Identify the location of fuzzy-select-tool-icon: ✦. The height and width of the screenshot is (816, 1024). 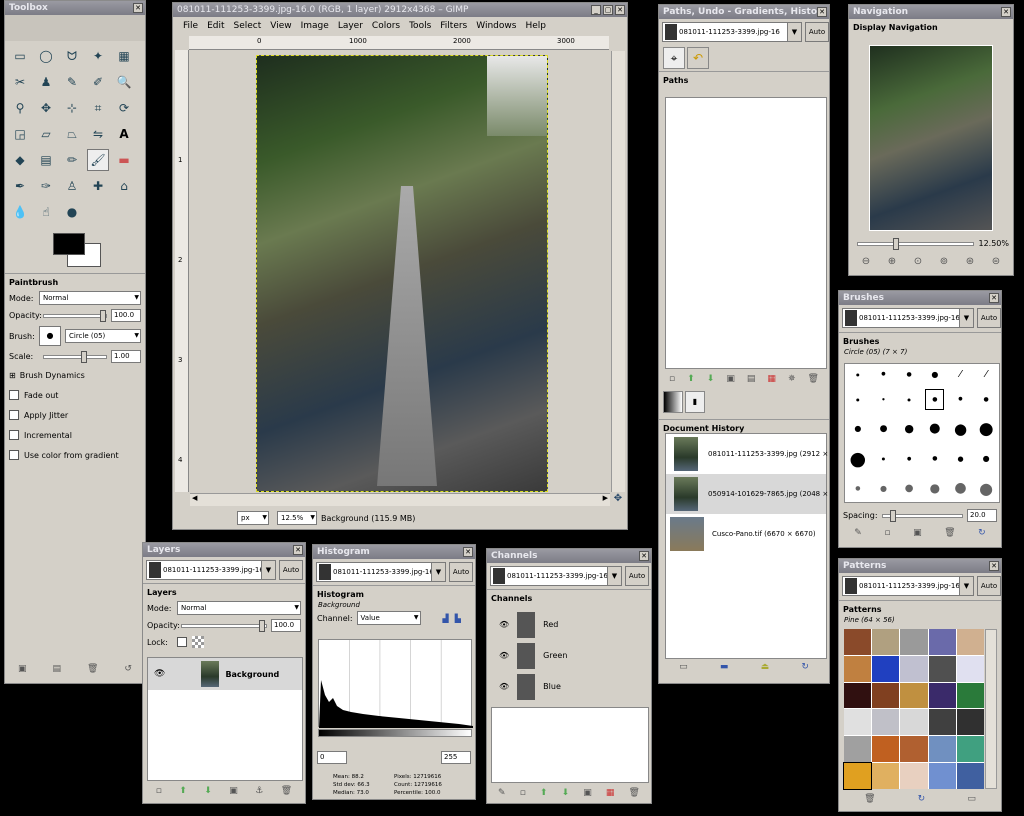
(98, 56).